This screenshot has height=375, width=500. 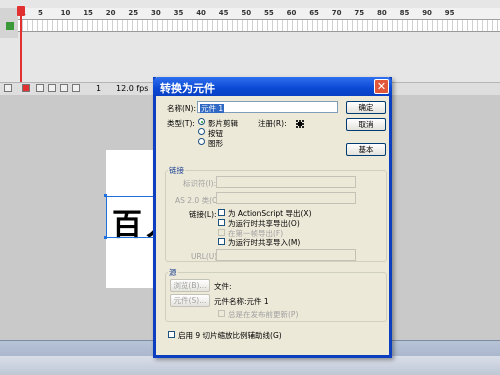 What do you see at coordinates (291, 13) in the screenshot?
I see `ruler-tick: 60` at bounding box center [291, 13].